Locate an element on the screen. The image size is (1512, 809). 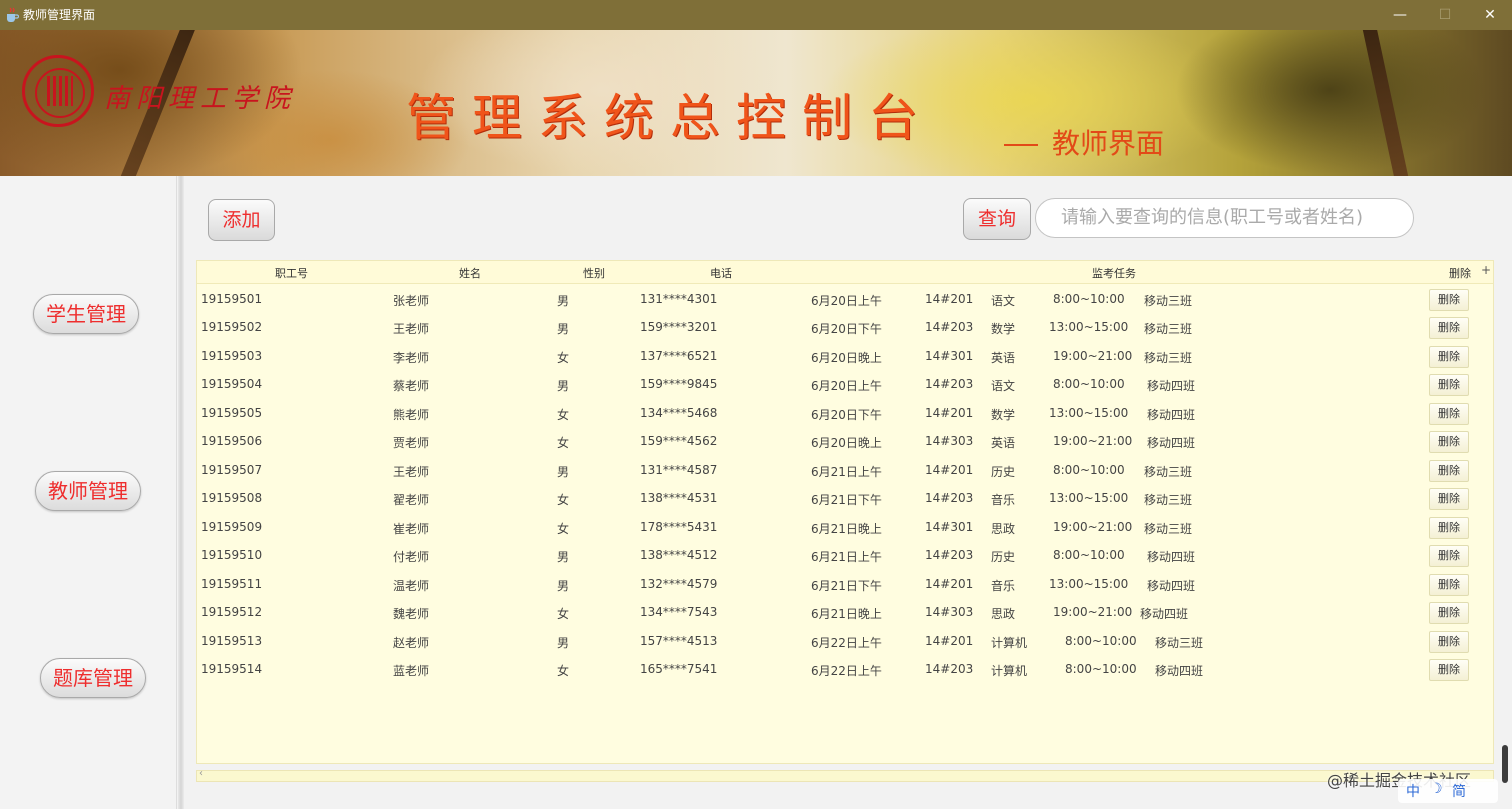
cell-phone: 134****5468 is located at coordinates (679, 413).